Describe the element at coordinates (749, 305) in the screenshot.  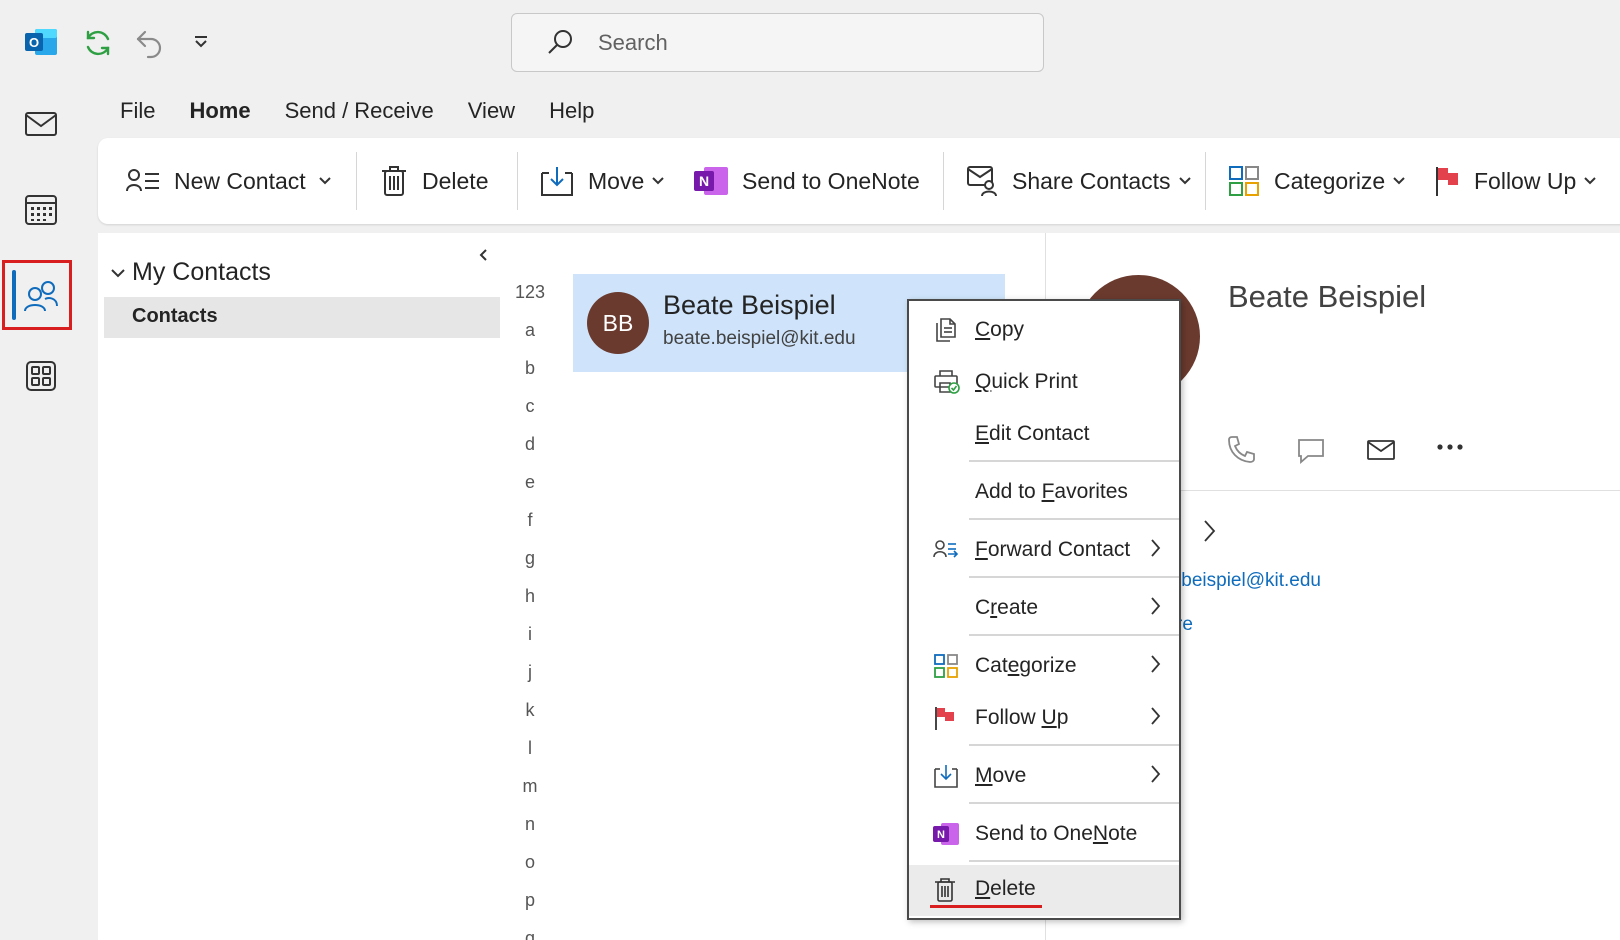
I see `contact-name: Beate Beispiel` at that location.